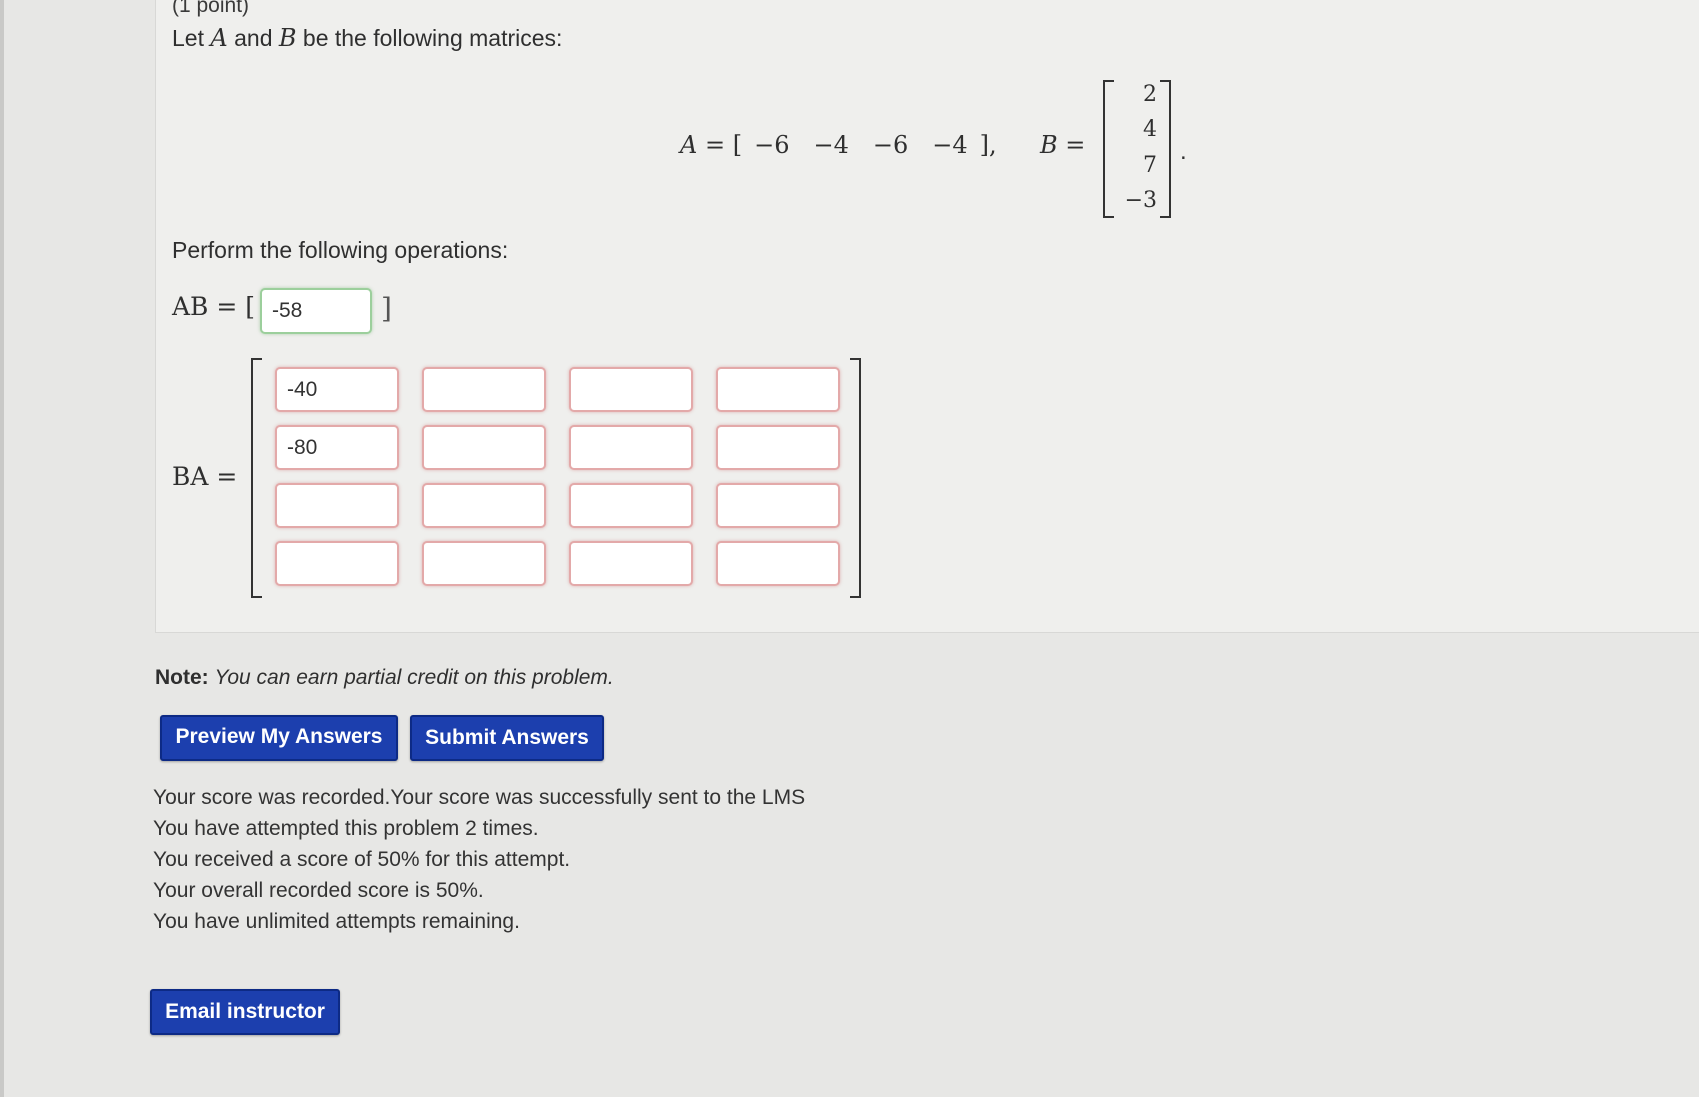  What do you see at coordinates (1150, 165) in the screenshot?
I see `matrix-b-value: 7` at bounding box center [1150, 165].